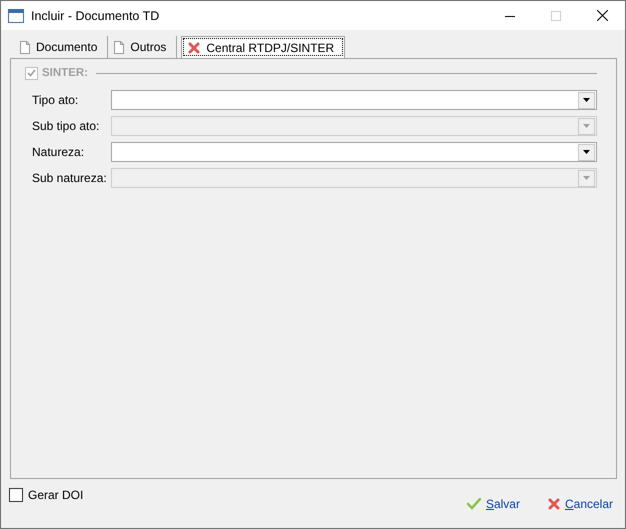 Image resolution: width=626 pixels, height=529 pixels. I want to click on window-icon, so click(16, 15).